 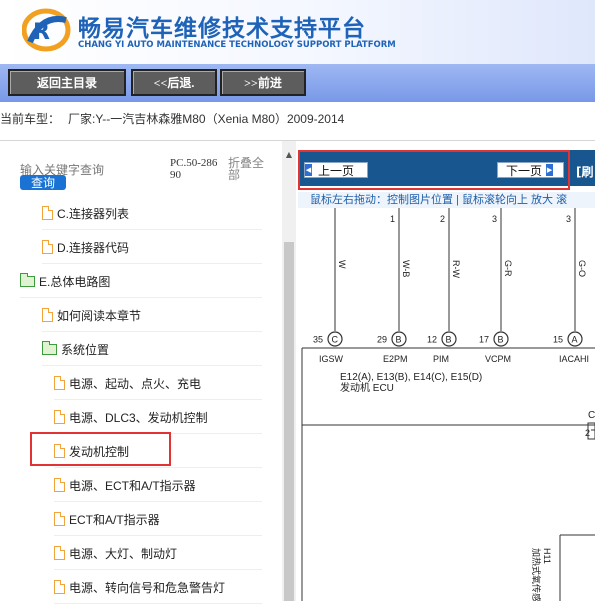 What do you see at coordinates (93, 247) in the screenshot?
I see `tree-item-label: D.连接器代码` at bounding box center [93, 247].